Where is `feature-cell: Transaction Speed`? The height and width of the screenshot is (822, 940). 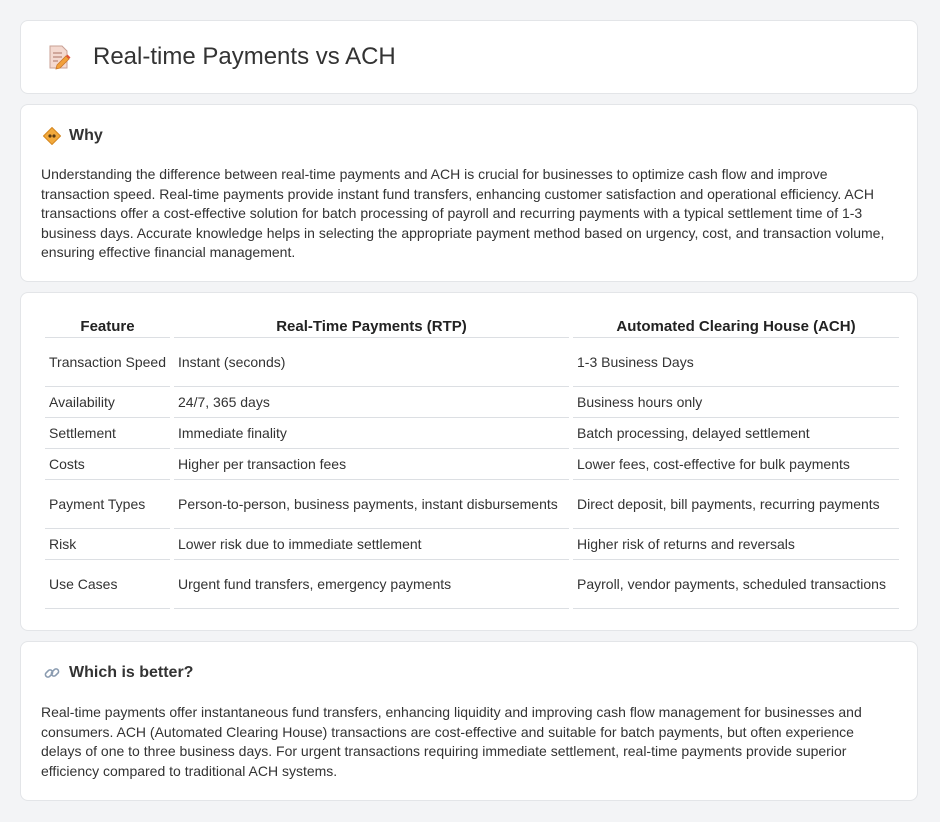 feature-cell: Transaction Speed is located at coordinates (107, 362).